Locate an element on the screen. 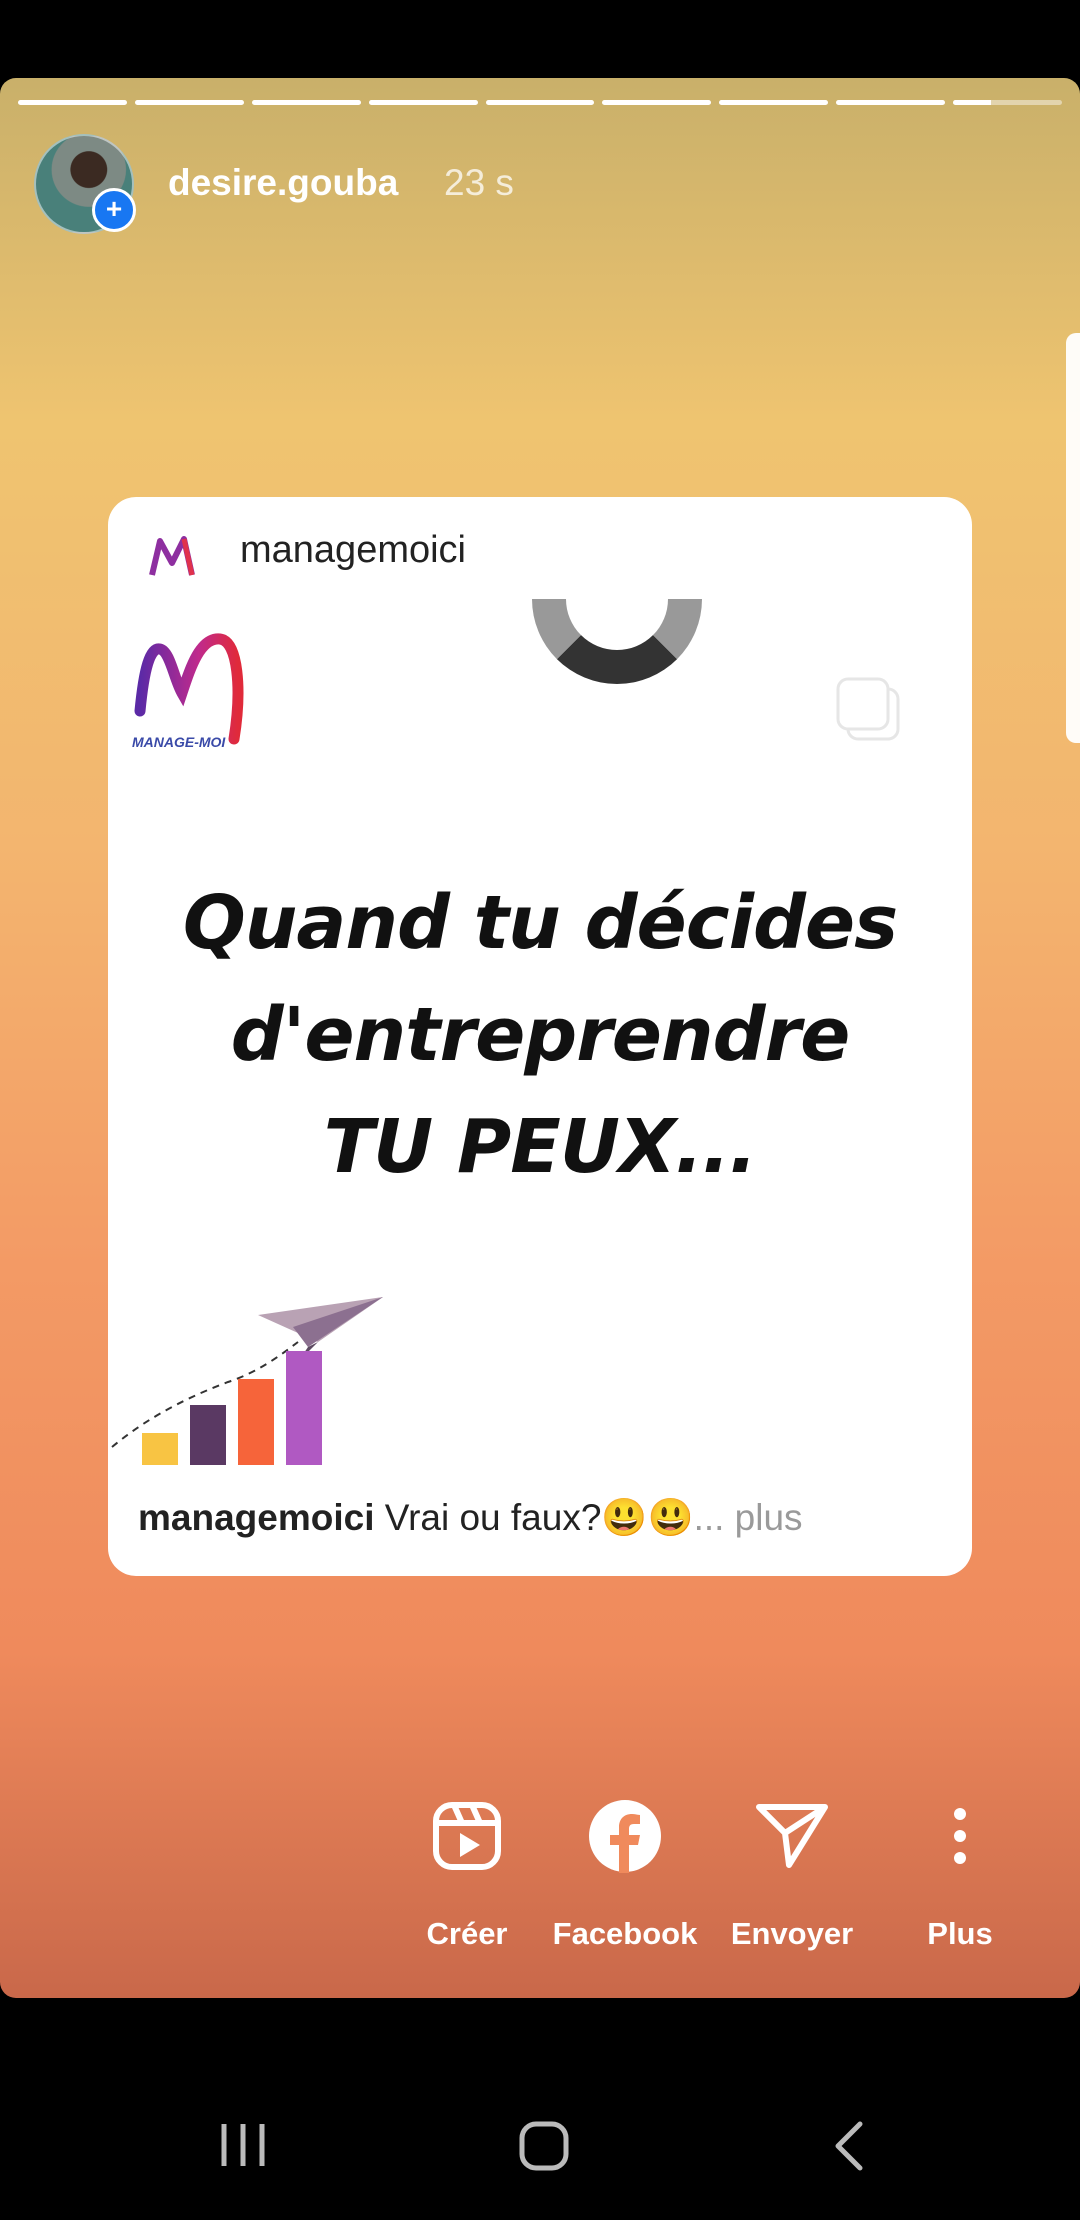 The image size is (1080, 2220). create-button: Créer is located at coordinates (467, 1875).